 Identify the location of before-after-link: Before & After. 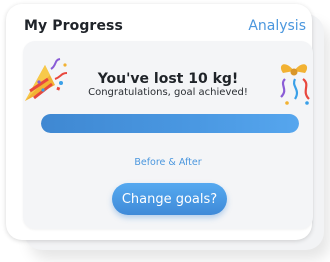
(168, 162).